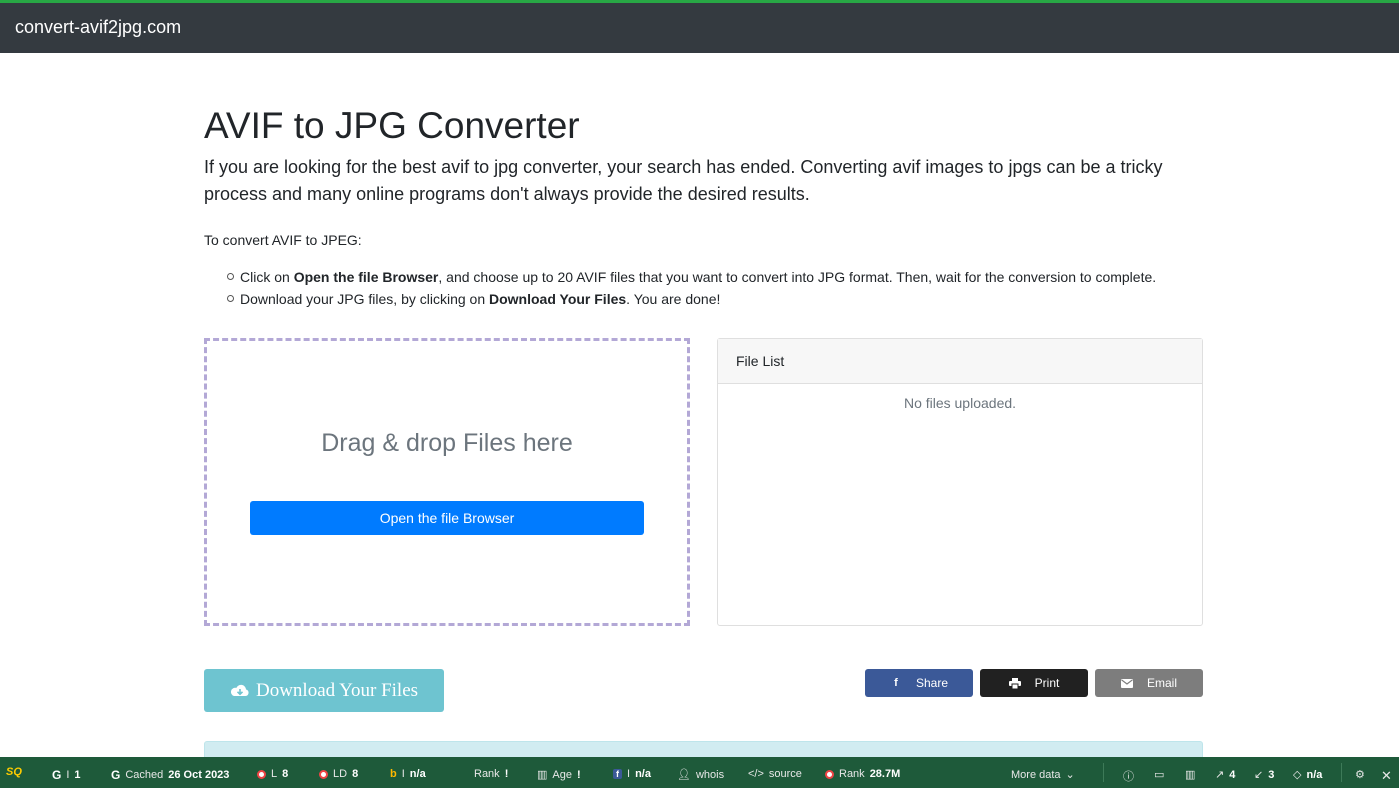 Image resolution: width=1399 pixels, height=788 pixels. I want to click on envelope-icon, so click(1126, 683).